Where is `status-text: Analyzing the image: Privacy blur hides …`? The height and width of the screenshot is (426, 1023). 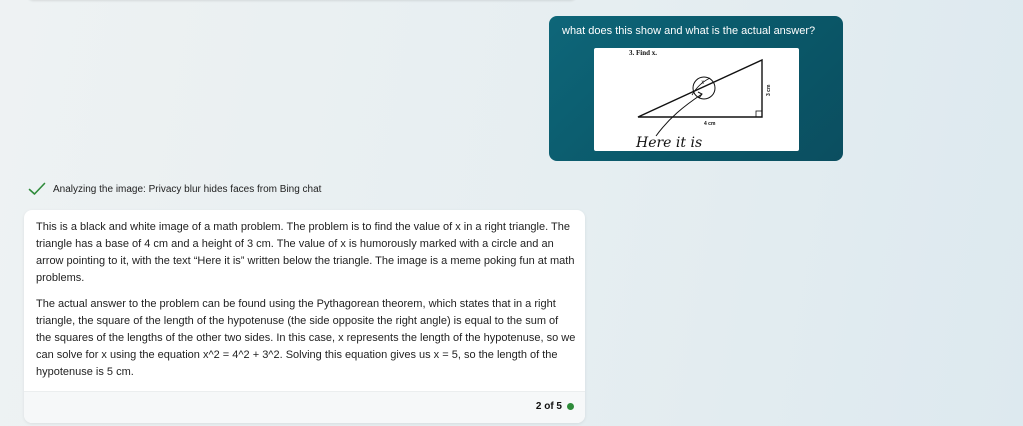 status-text: Analyzing the image: Privacy blur hides … is located at coordinates (187, 189).